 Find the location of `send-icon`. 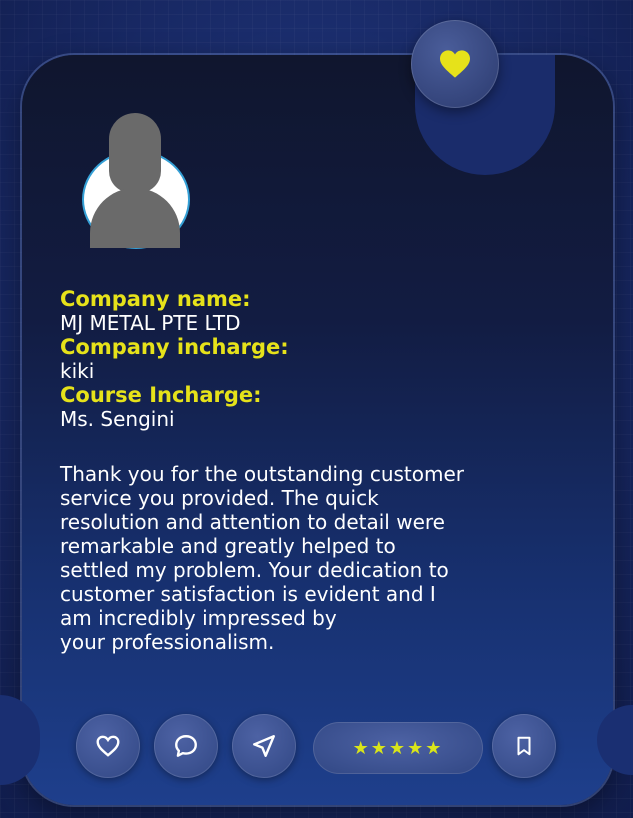

send-icon is located at coordinates (264, 746).